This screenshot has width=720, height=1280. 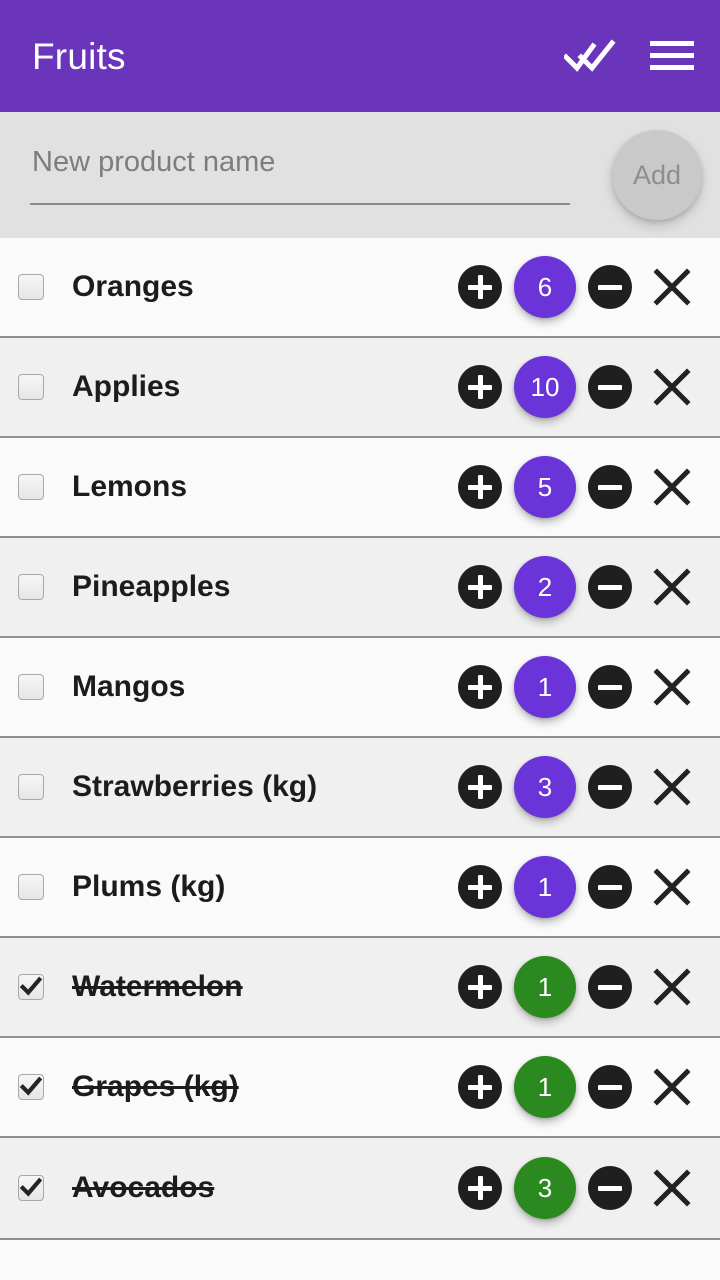 What do you see at coordinates (157, 987) in the screenshot?
I see `item-name: Watermelon` at bounding box center [157, 987].